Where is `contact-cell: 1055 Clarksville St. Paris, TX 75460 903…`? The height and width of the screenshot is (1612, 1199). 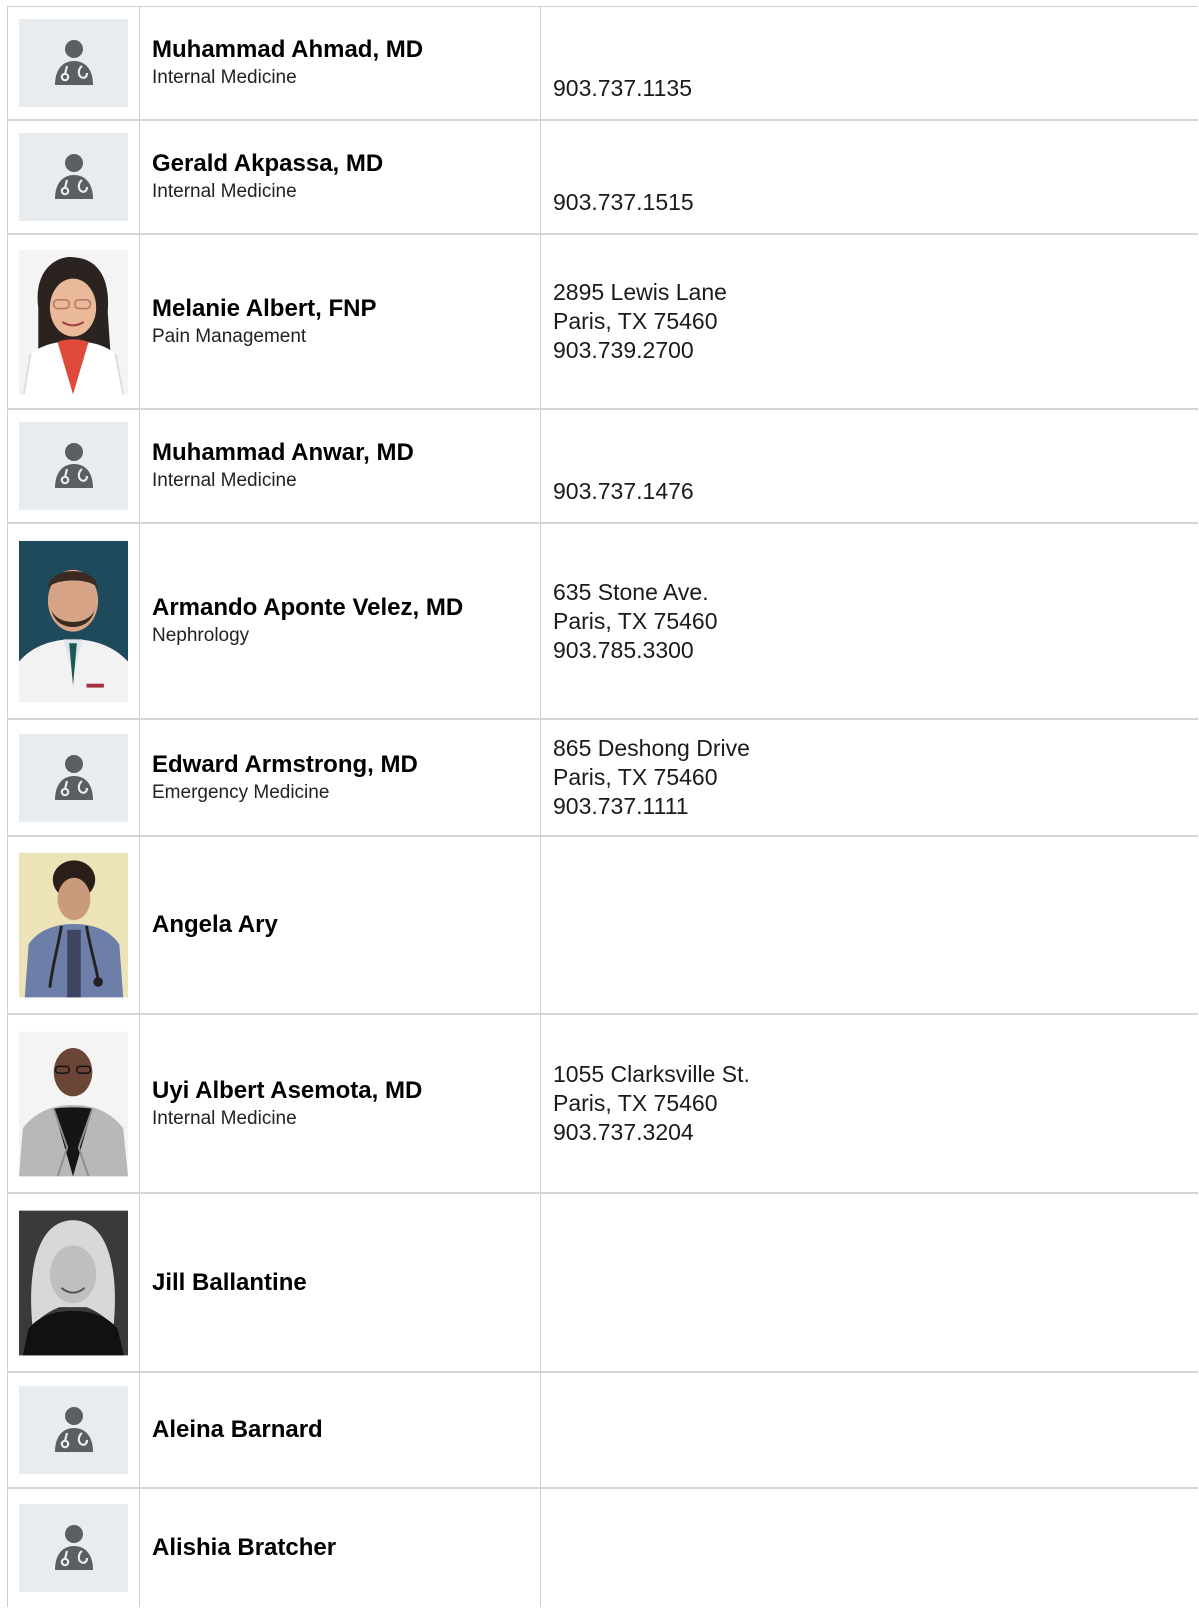
contact-cell: 1055 Clarksville St. Paris, TX 75460 903… is located at coordinates (869, 1103).